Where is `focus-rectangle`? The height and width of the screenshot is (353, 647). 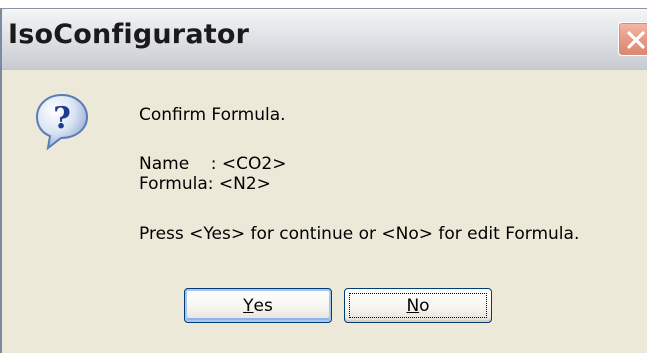 focus-rectangle is located at coordinates (418, 305).